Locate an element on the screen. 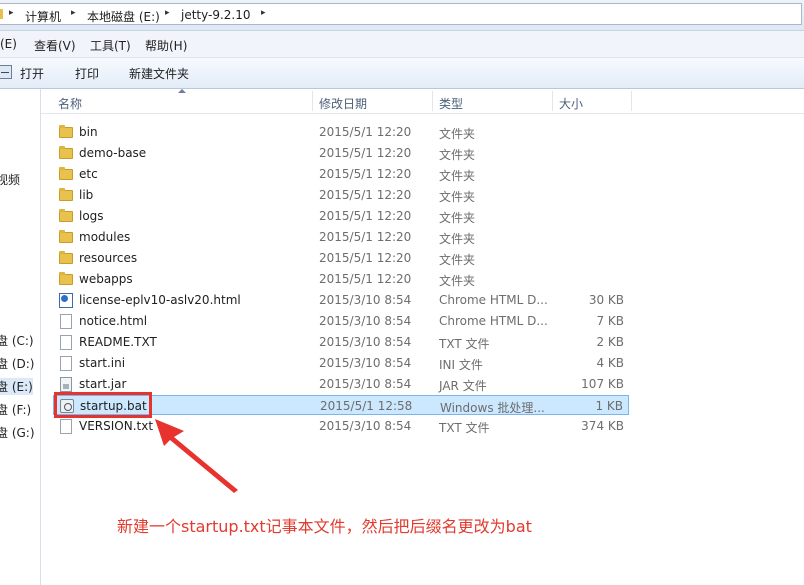  annotation-text: 新建一个startup.txt记事本文件，然后把后缀名更改为bat is located at coordinates (324, 526).